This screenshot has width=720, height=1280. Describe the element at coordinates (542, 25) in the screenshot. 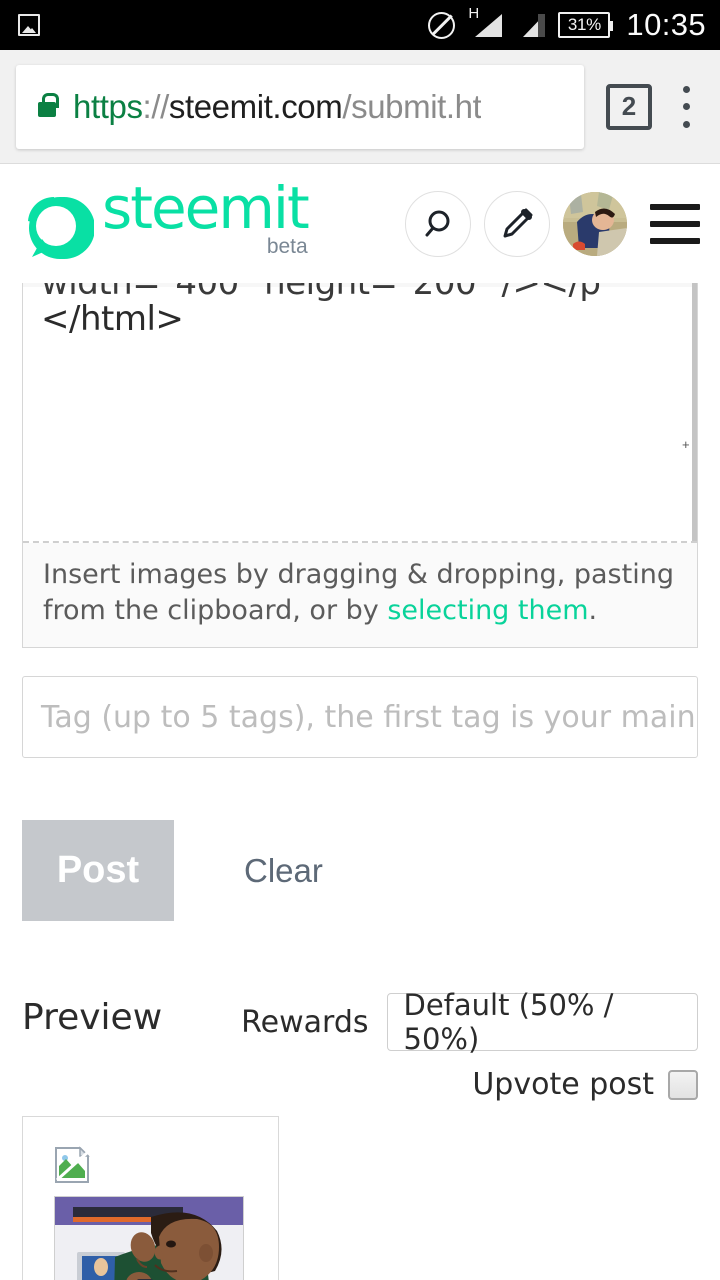

I see `signal-triangle-dim` at that location.